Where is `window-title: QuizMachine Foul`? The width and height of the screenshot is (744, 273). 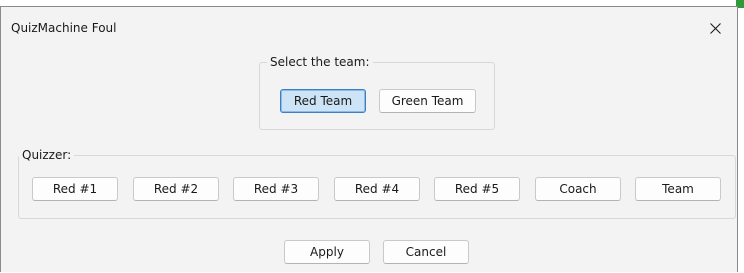 window-title: QuizMachine Foul is located at coordinates (64, 28).